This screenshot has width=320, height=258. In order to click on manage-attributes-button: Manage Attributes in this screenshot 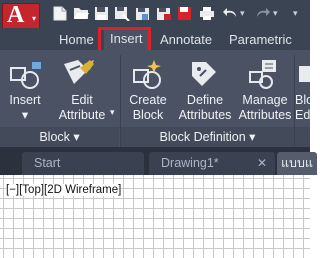, I will do `click(265, 108)`.